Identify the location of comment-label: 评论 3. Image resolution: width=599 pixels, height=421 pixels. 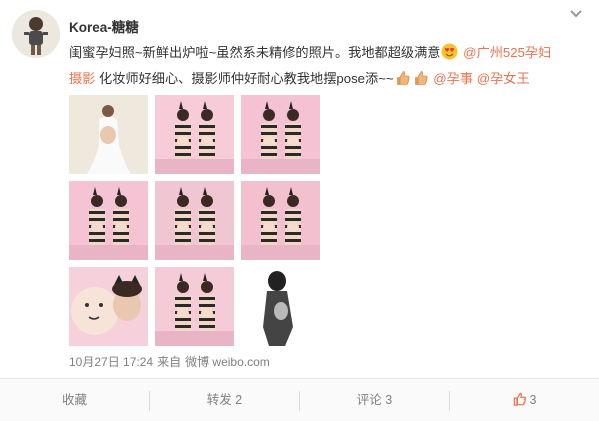
(374, 400).